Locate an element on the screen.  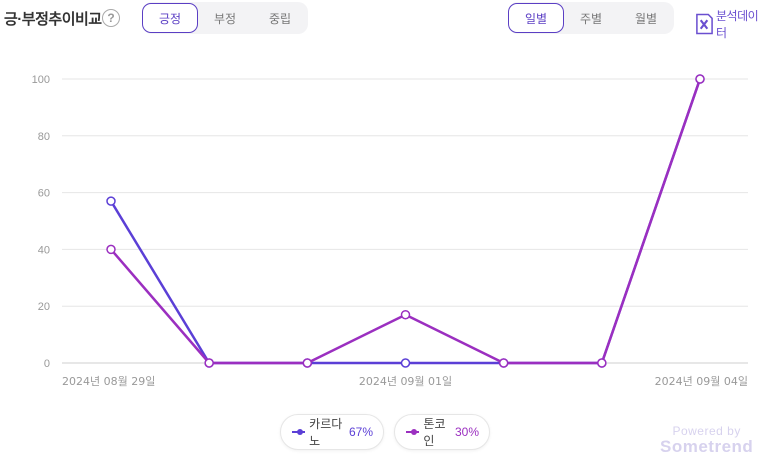
powered-by-logo: Powered by Sometrend is located at coordinates (706, 440).